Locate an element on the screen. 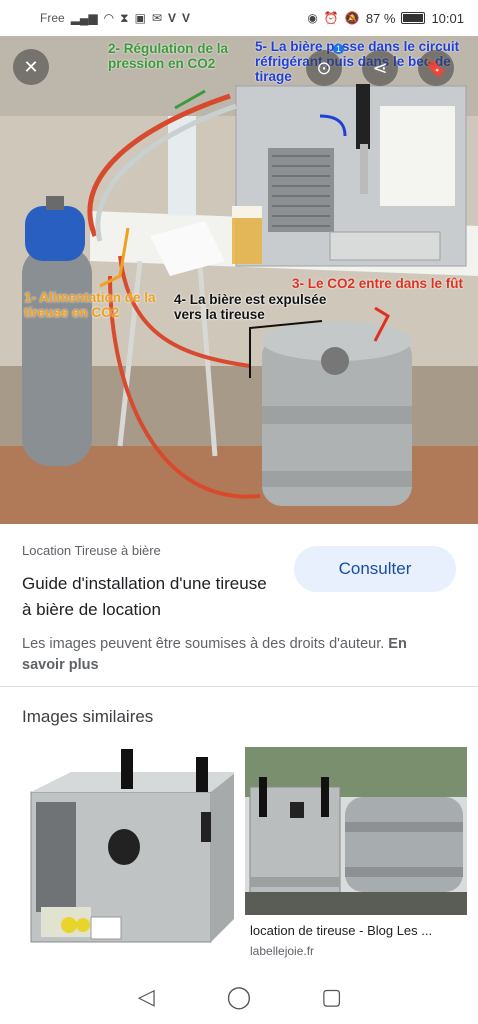 The height and width of the screenshot is (1024, 478). system-nav-bar: ◁ ◯ ▢ is located at coordinates (239, 997).